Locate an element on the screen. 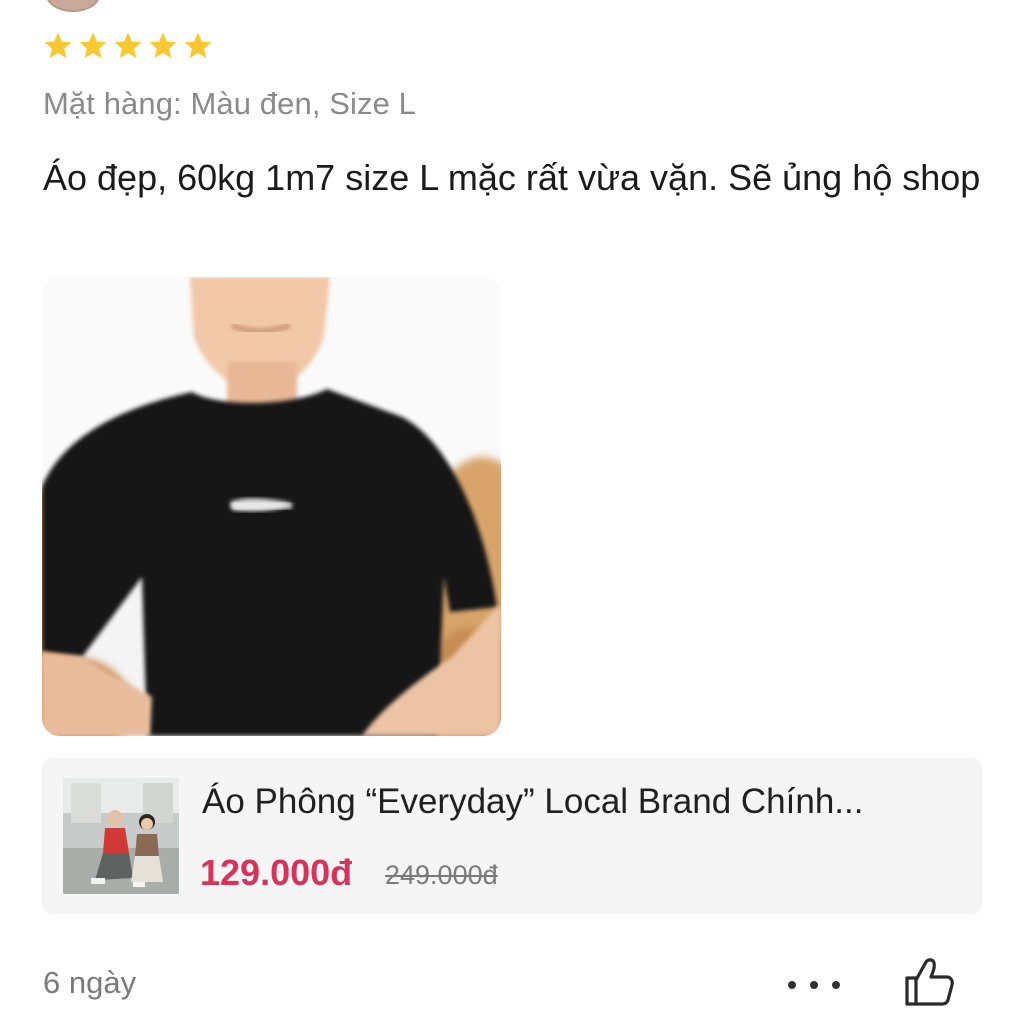 This screenshot has width=1024, height=1024. reviewer-avatar is located at coordinates (73, 6).